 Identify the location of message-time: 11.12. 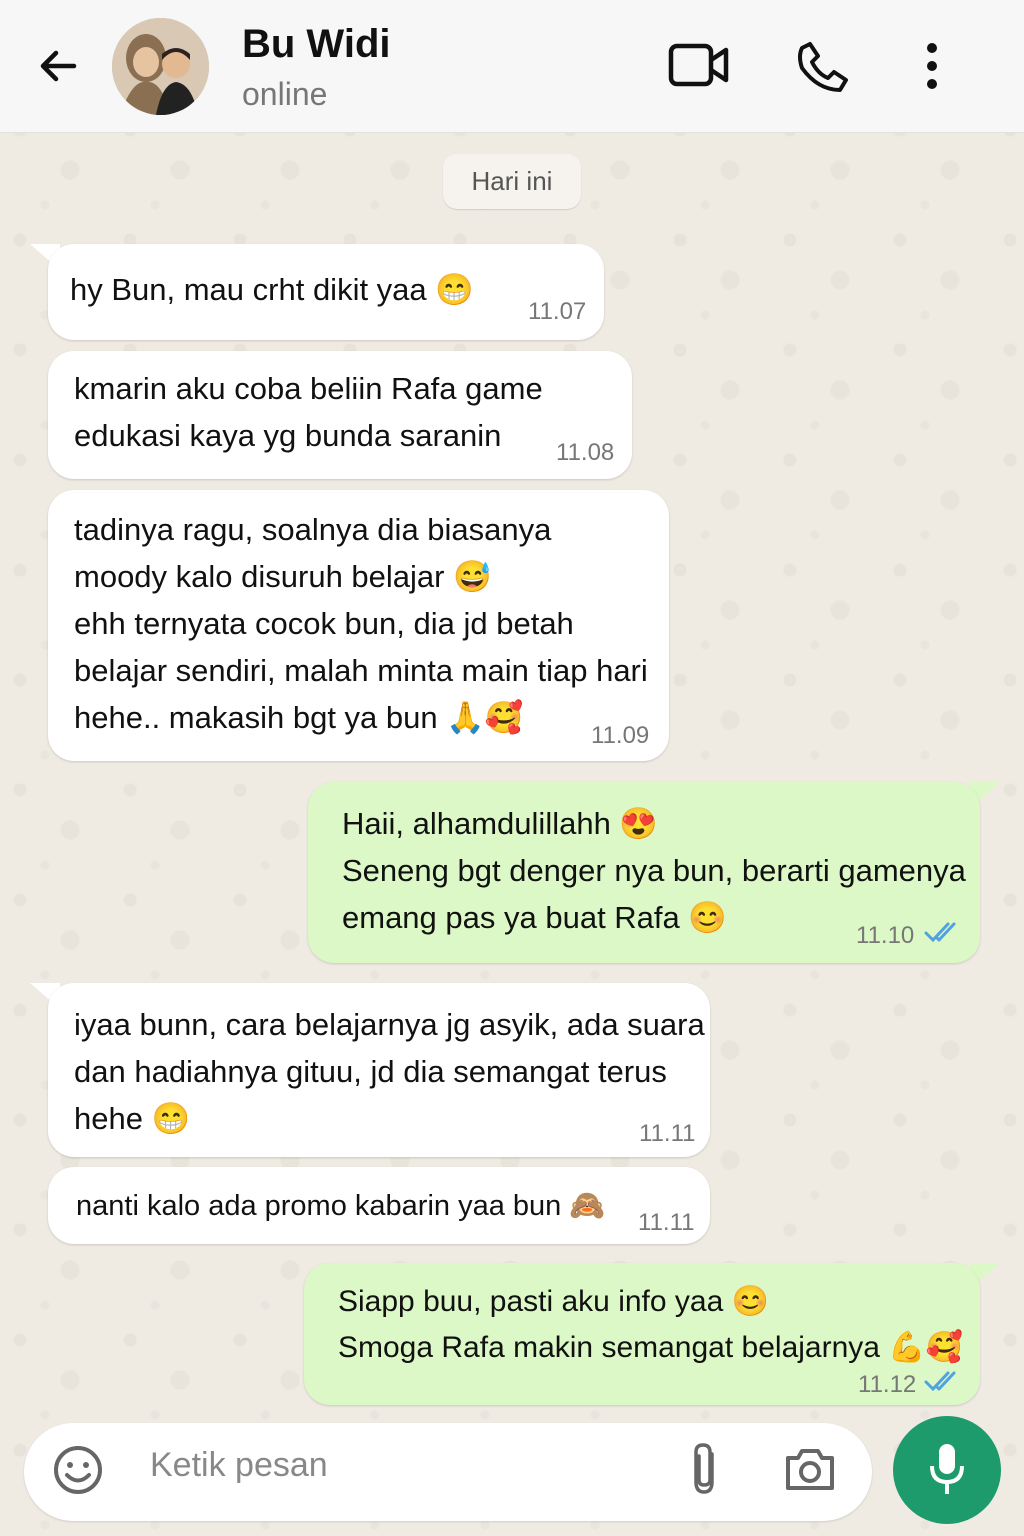
(887, 1384).